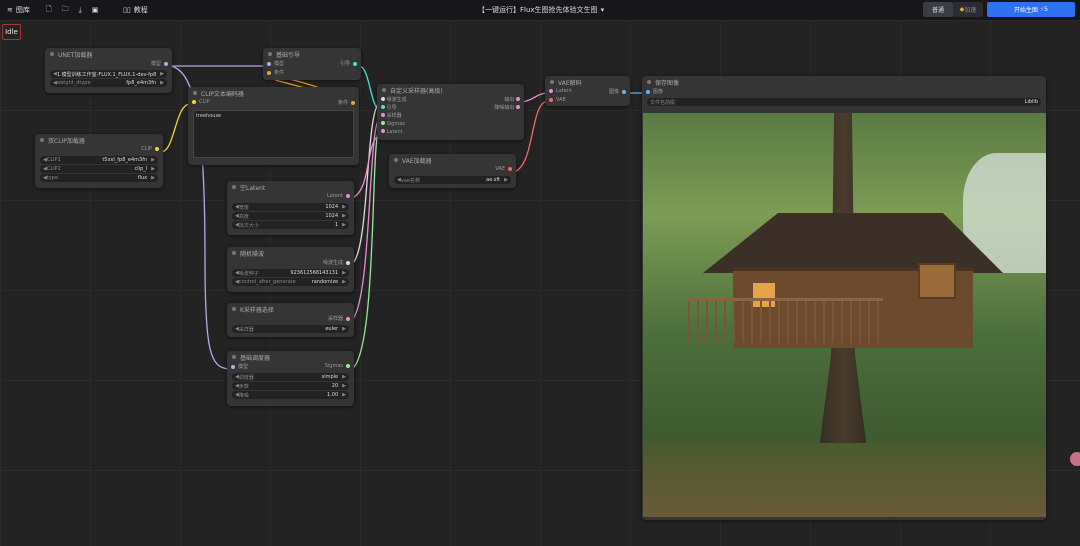 The height and width of the screenshot is (546, 1080). I want to click on node-clip-text-encode: CLIP文本编码器 CLIP 条件 treehouse, so click(273, 126).